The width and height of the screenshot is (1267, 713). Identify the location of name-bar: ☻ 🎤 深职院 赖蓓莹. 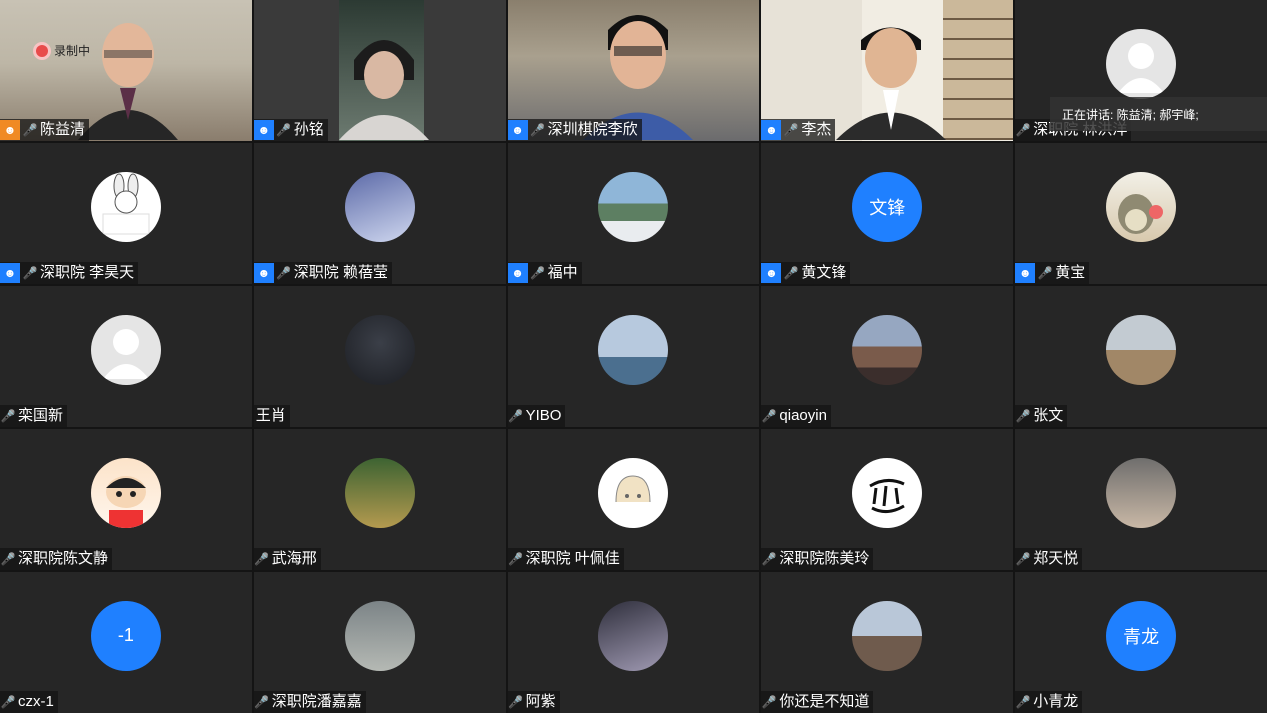
(322, 273).